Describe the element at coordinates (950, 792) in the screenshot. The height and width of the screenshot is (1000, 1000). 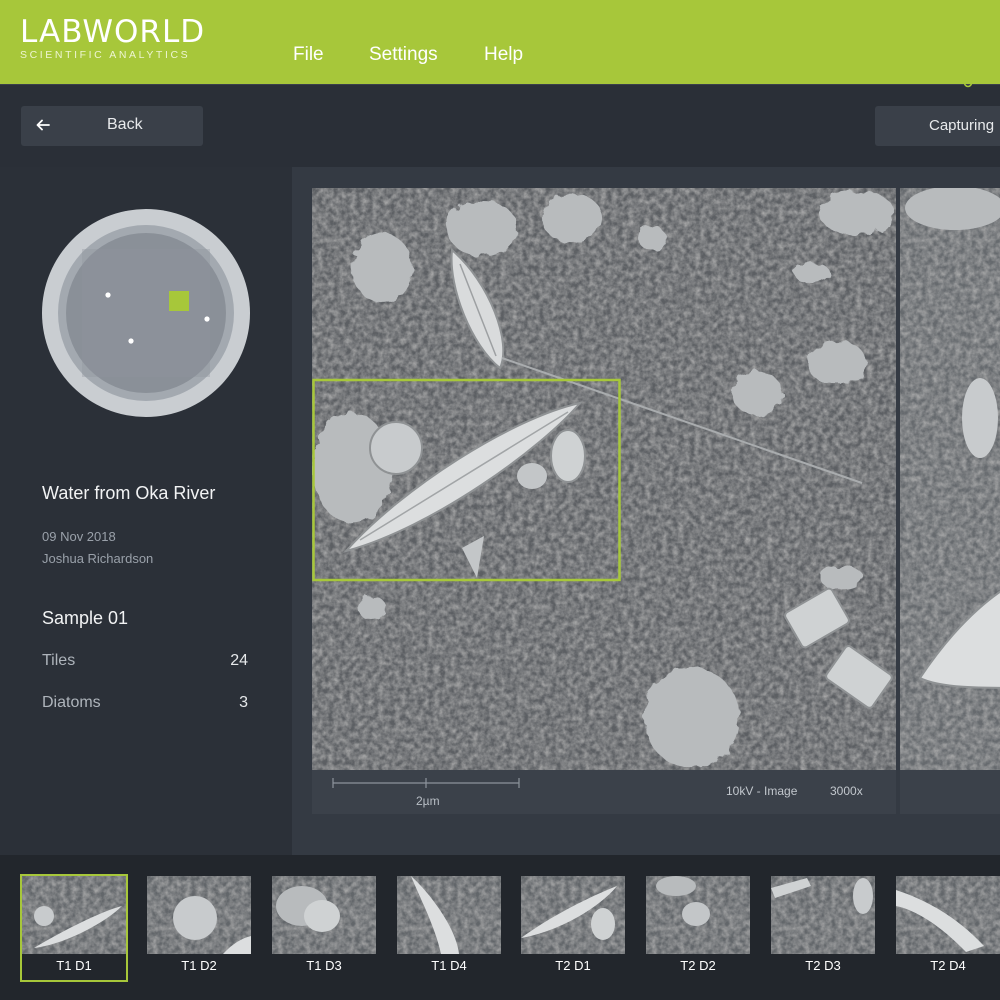
I see `preview-info-bar` at that location.